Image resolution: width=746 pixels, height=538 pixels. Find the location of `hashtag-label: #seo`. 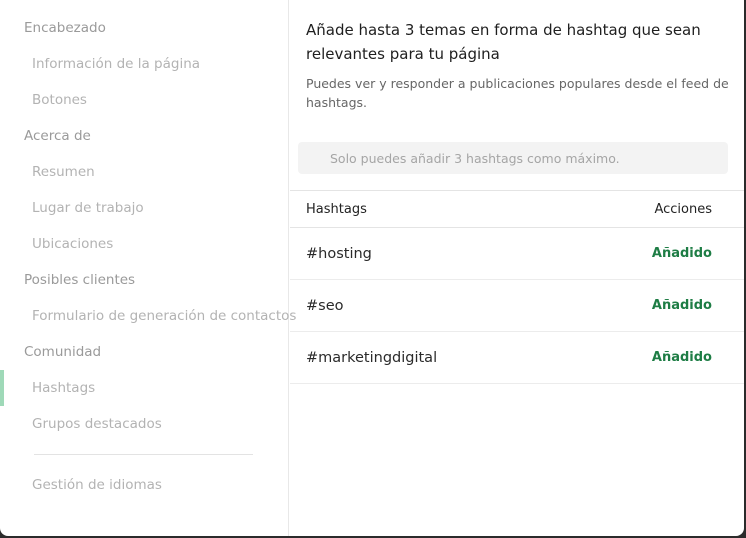

hashtag-label: #seo is located at coordinates (325, 306).